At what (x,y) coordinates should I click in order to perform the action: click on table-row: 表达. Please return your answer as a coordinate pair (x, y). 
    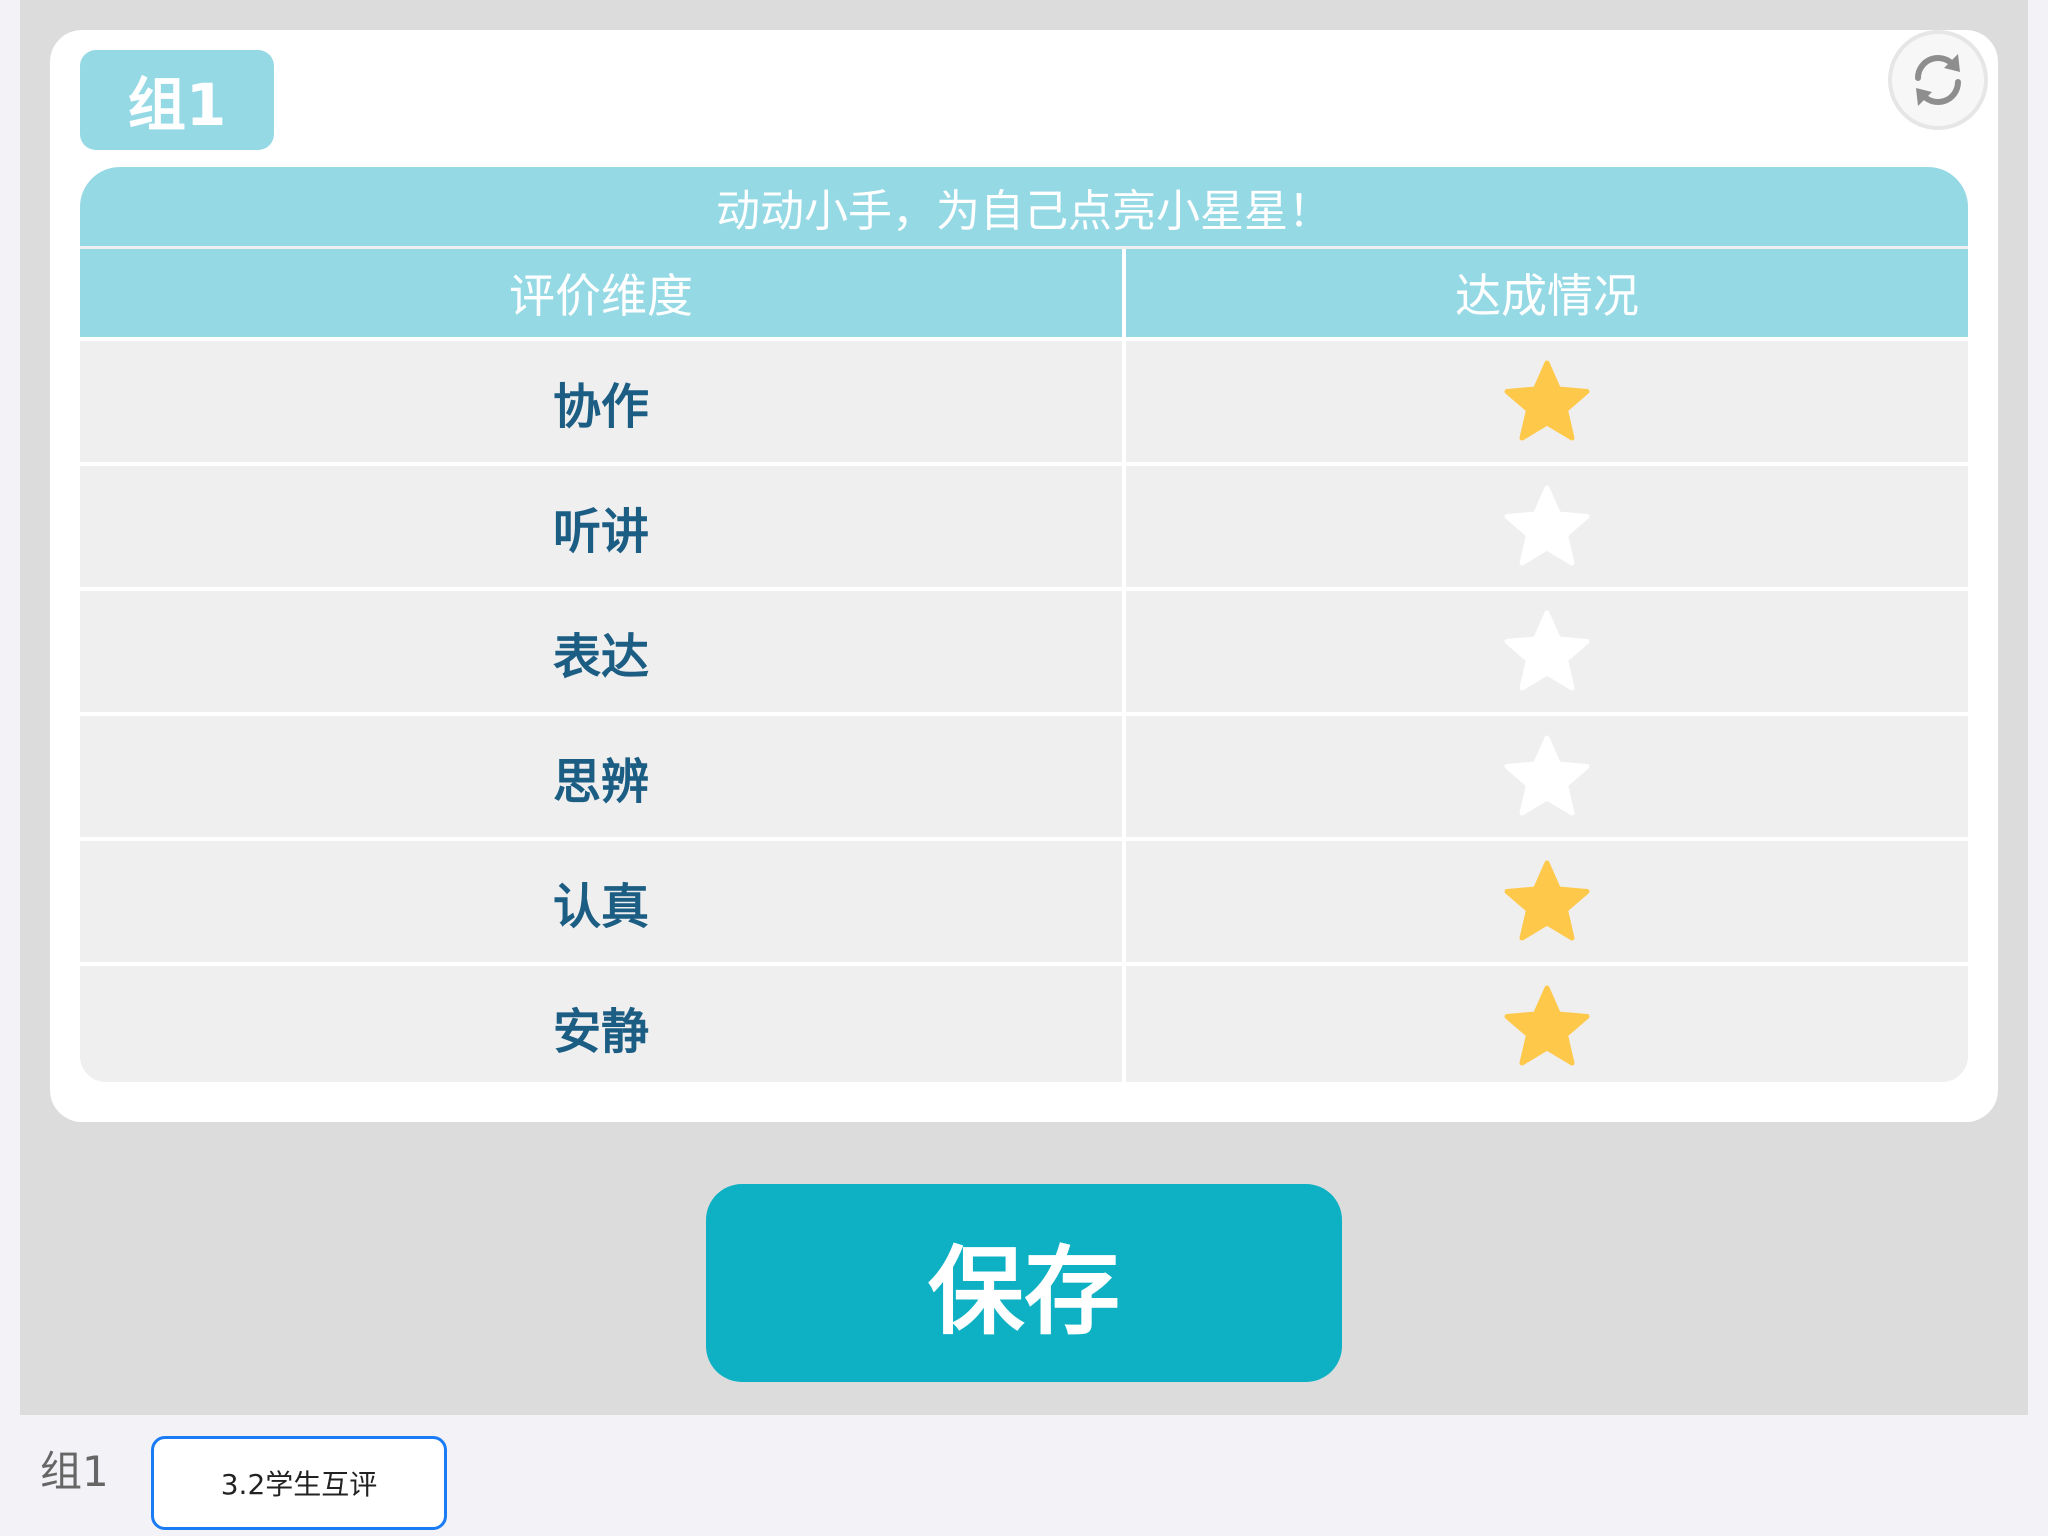
    Looking at the image, I should click on (1024, 649).